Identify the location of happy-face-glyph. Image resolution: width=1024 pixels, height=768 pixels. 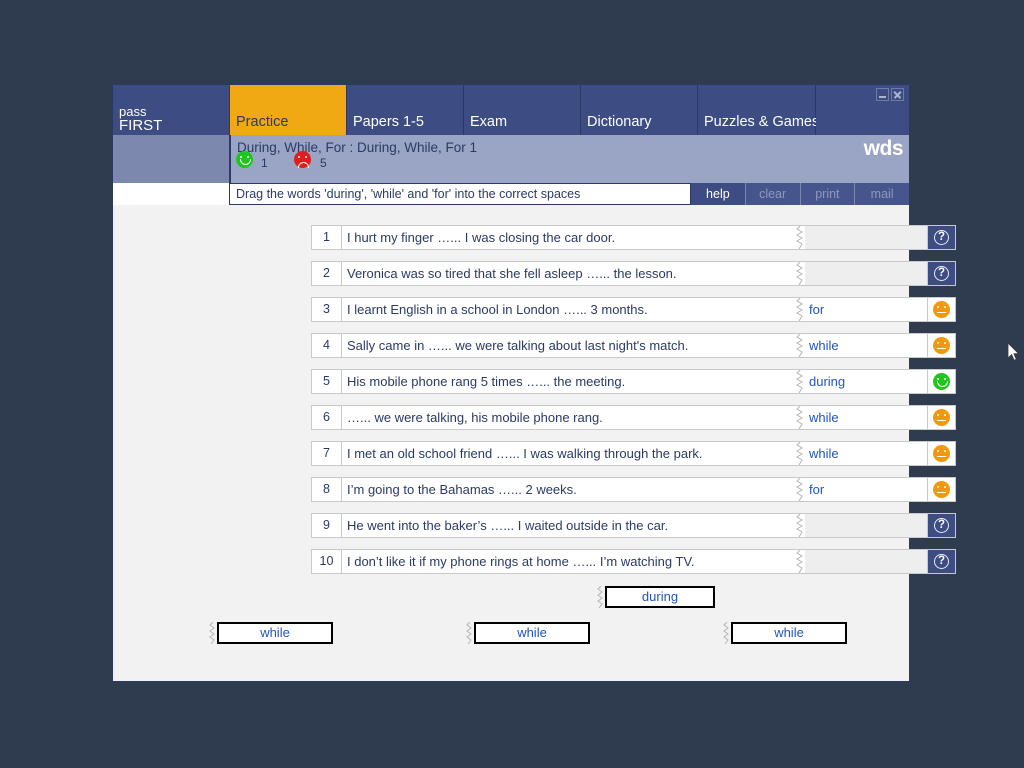
(941, 381).